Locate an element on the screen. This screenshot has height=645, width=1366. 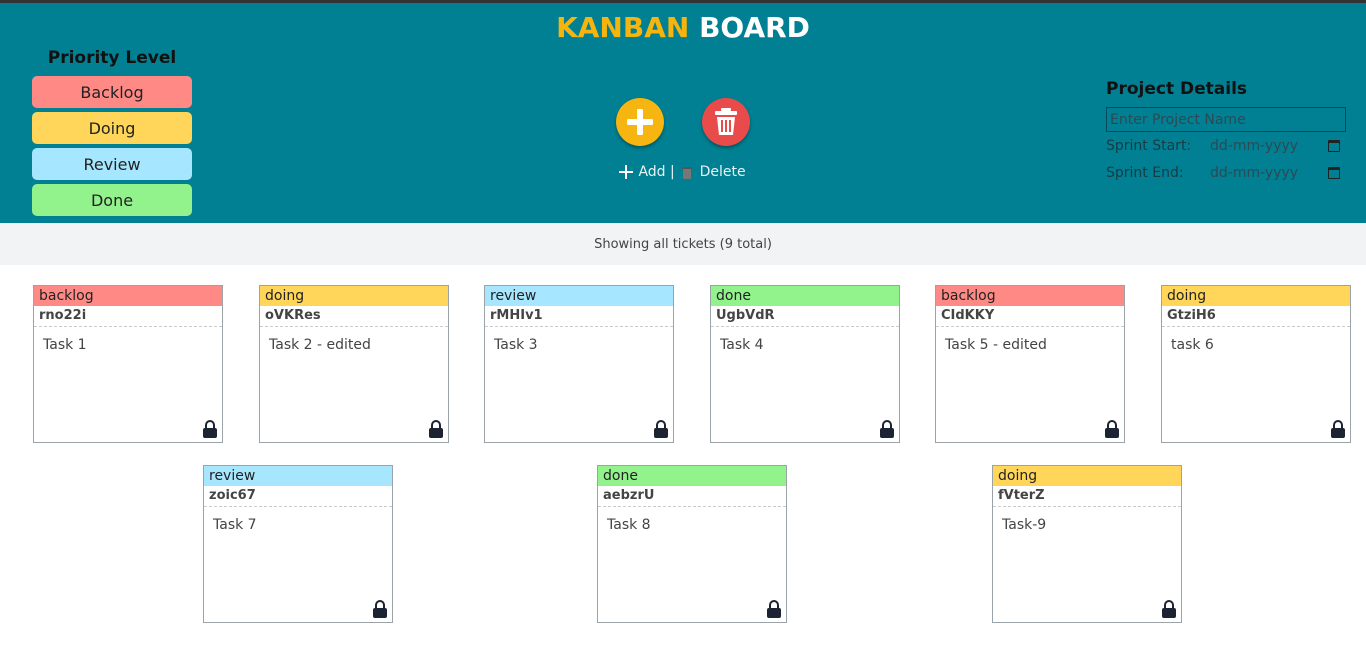
ticket-id: aebzrU is located at coordinates (692, 496).